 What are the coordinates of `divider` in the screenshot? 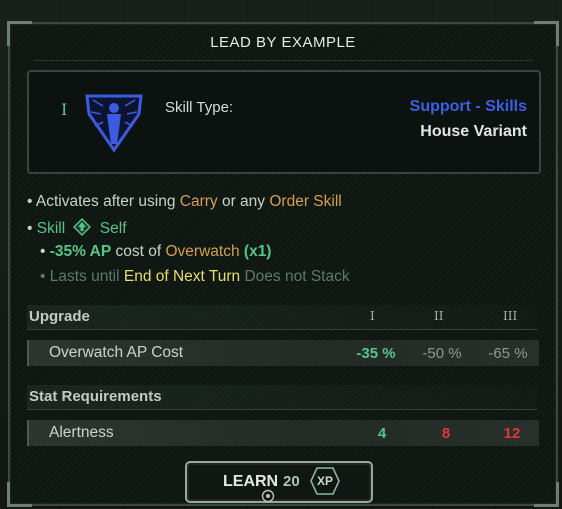 It's located at (283, 60).